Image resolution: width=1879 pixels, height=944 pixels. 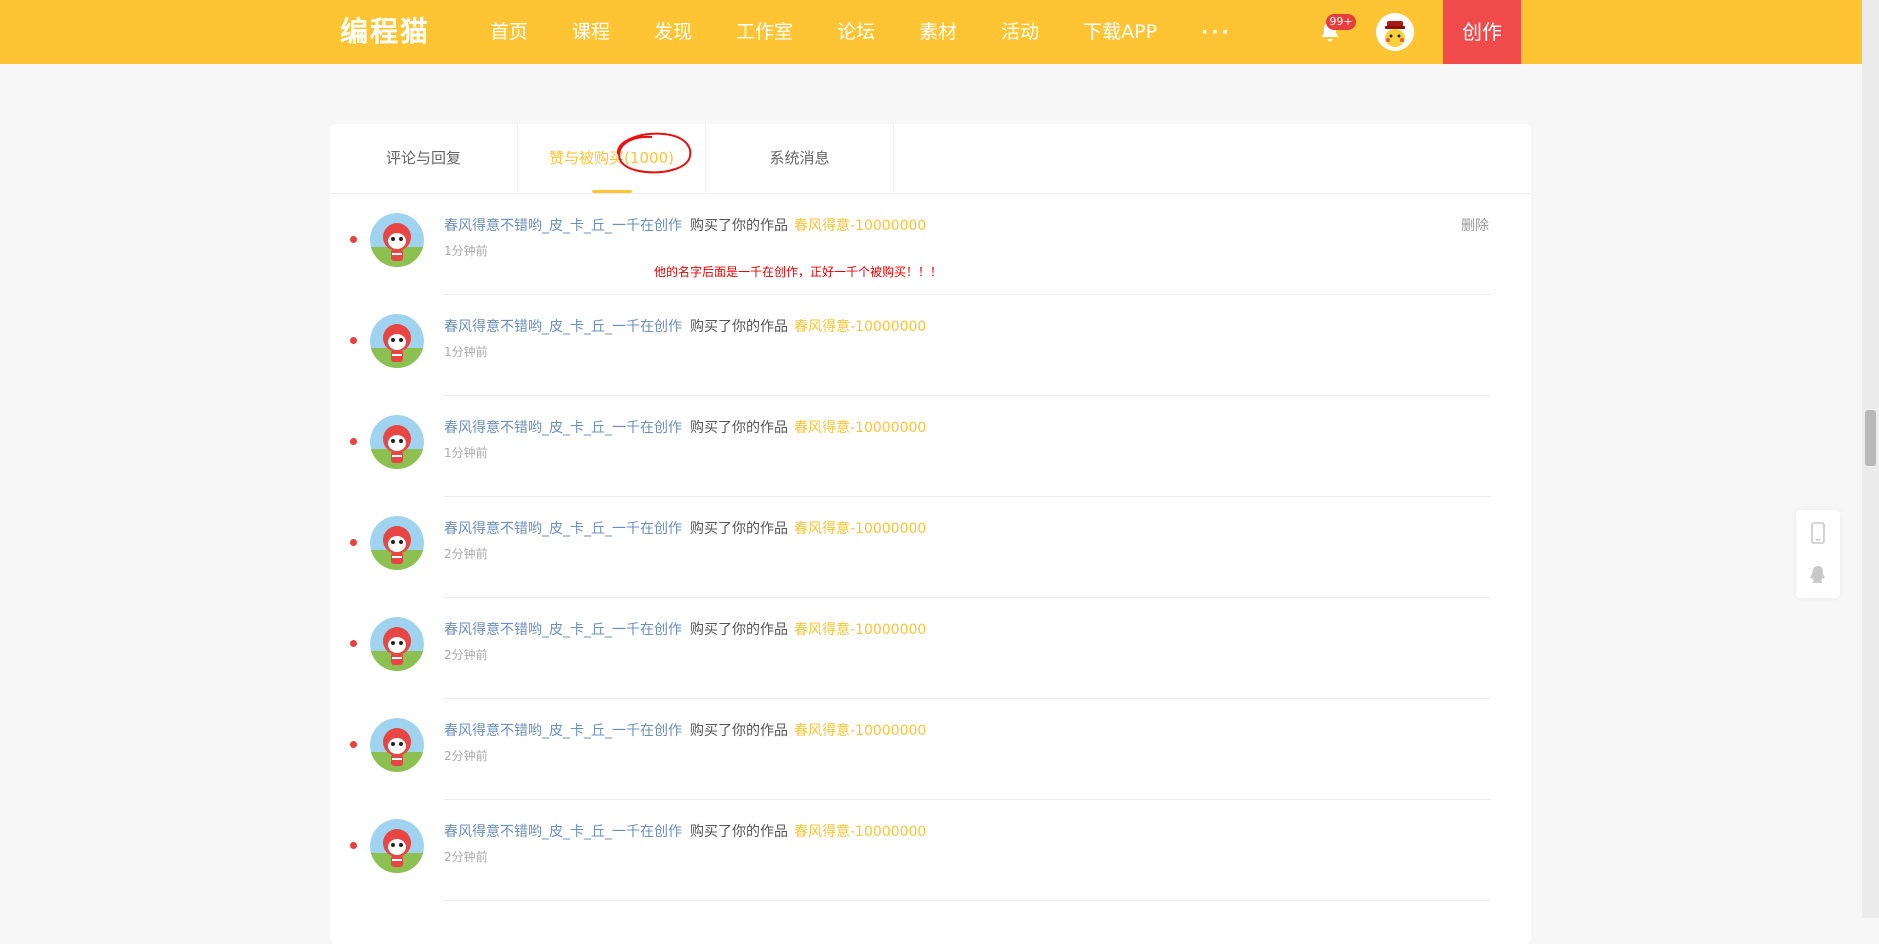 What do you see at coordinates (654, 153) in the screenshot?
I see `red-annotation-circle` at bounding box center [654, 153].